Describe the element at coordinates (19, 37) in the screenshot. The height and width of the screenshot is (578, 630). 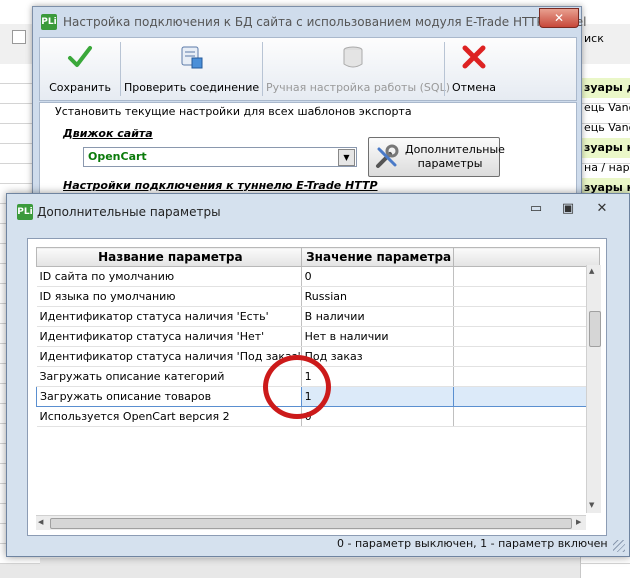
I see `background-checkbox` at that location.